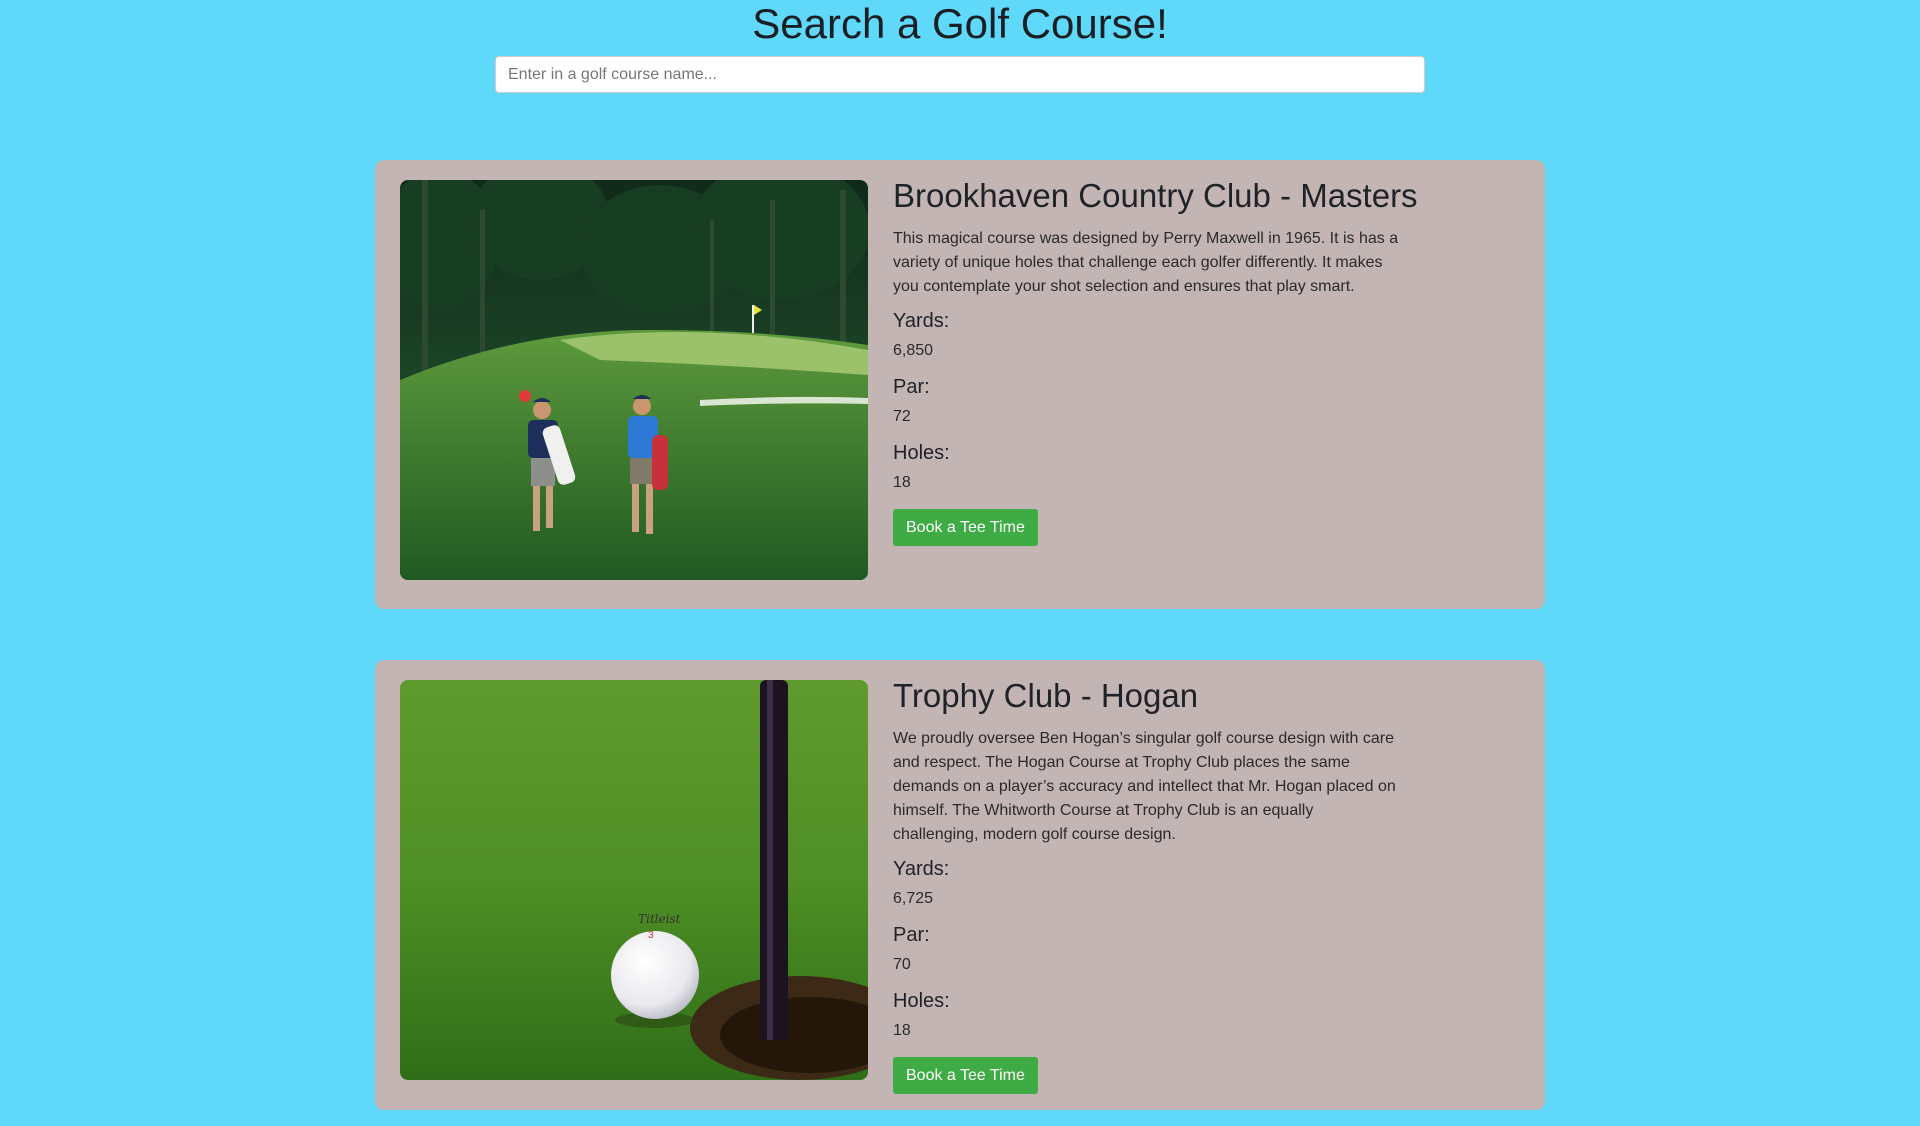 The height and width of the screenshot is (1126, 1920). What do you see at coordinates (902, 964) in the screenshot?
I see `par-value: 70` at bounding box center [902, 964].